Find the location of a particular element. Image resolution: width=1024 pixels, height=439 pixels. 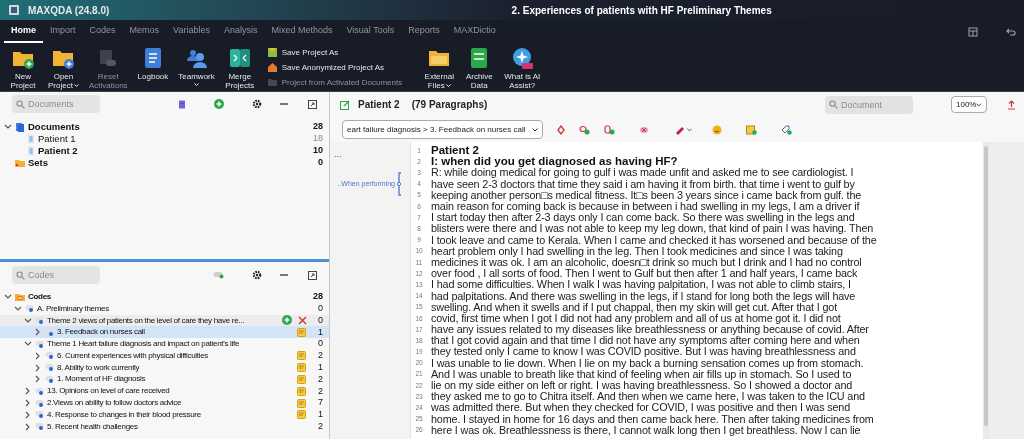

ribbon-tab: Memos is located at coordinates (144, 31).